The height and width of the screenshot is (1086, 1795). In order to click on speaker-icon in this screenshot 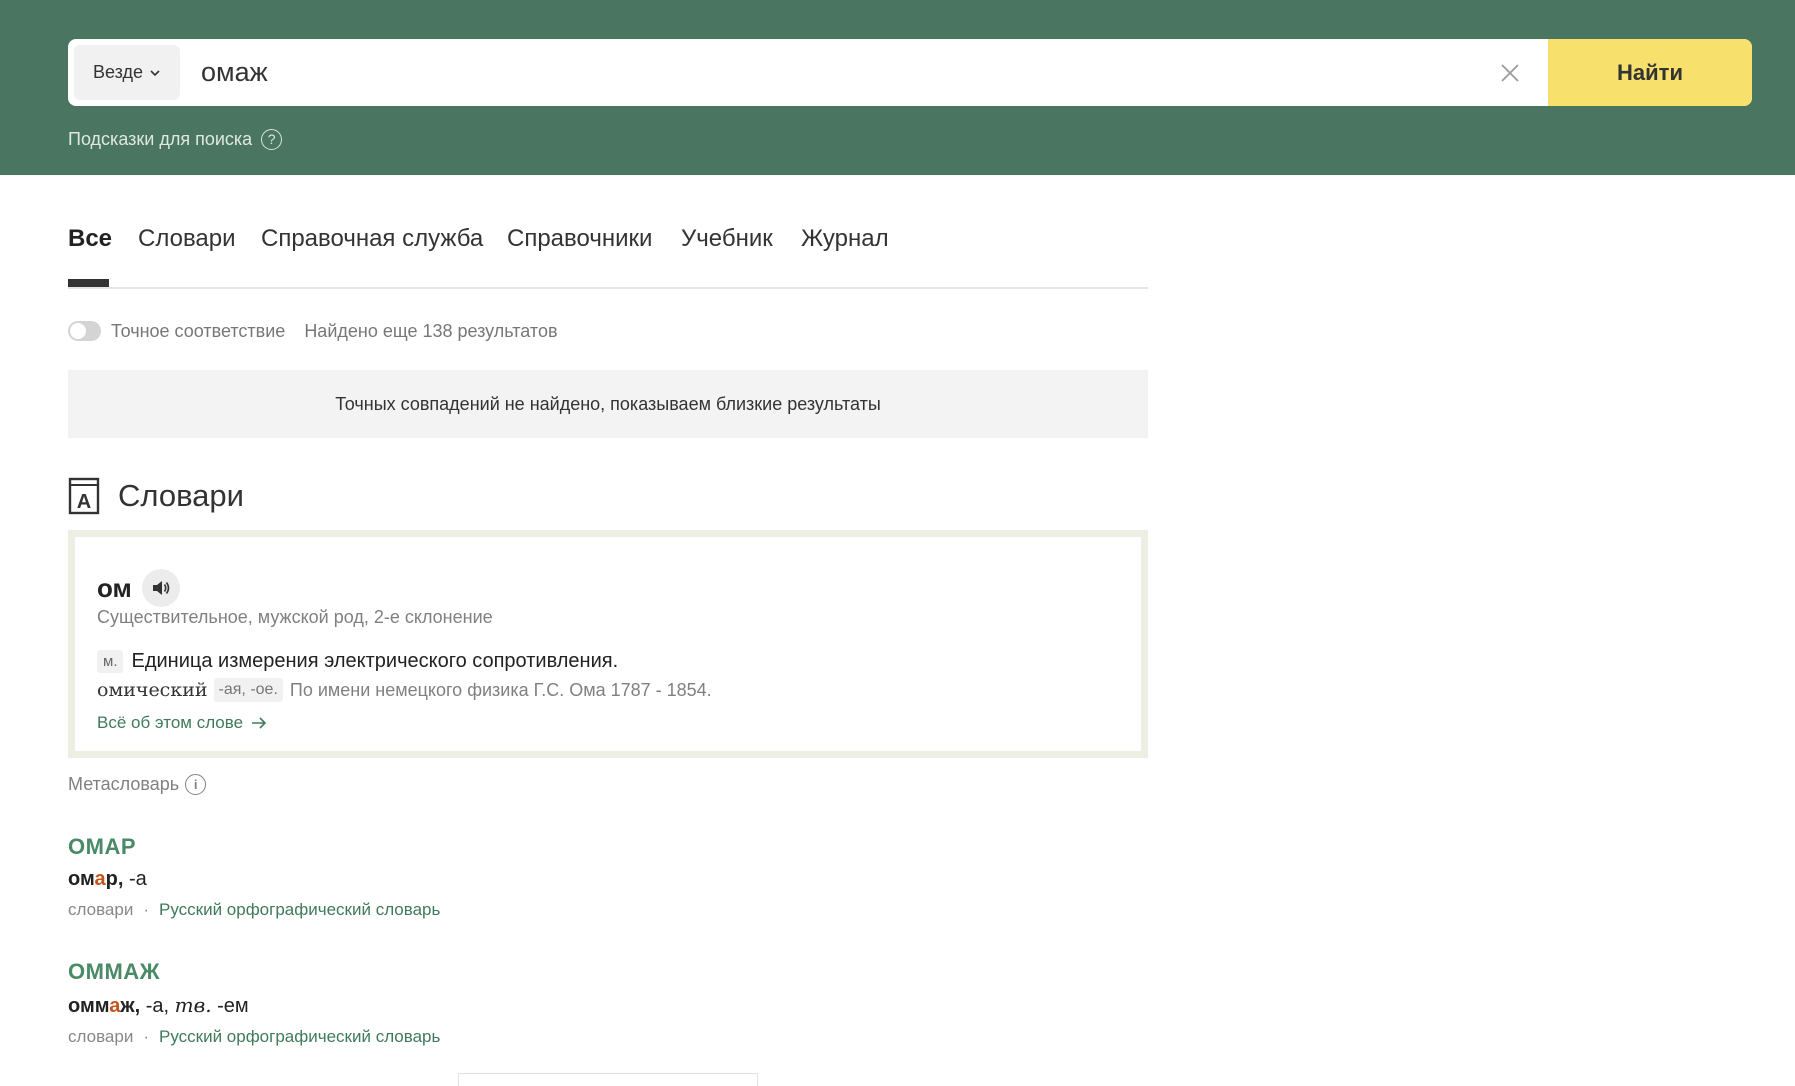, I will do `click(161, 588)`.